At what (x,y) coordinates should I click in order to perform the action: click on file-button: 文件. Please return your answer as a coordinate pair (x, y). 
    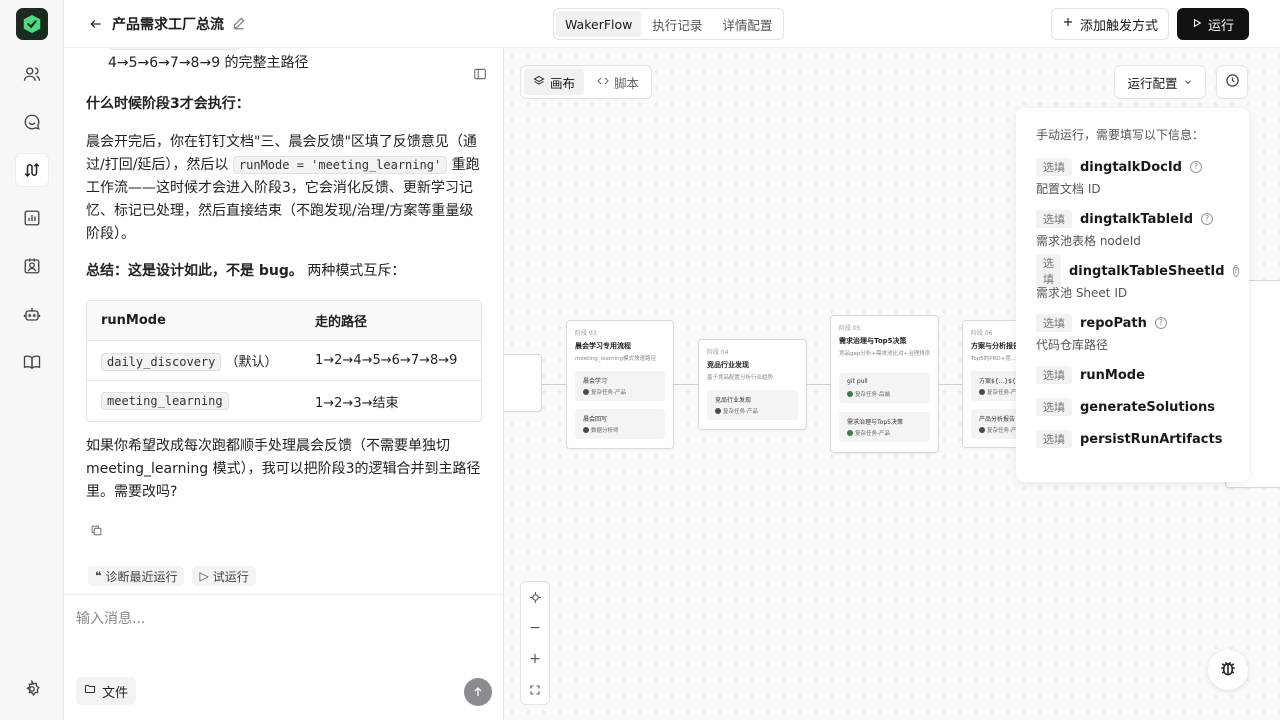
    Looking at the image, I should click on (106, 691).